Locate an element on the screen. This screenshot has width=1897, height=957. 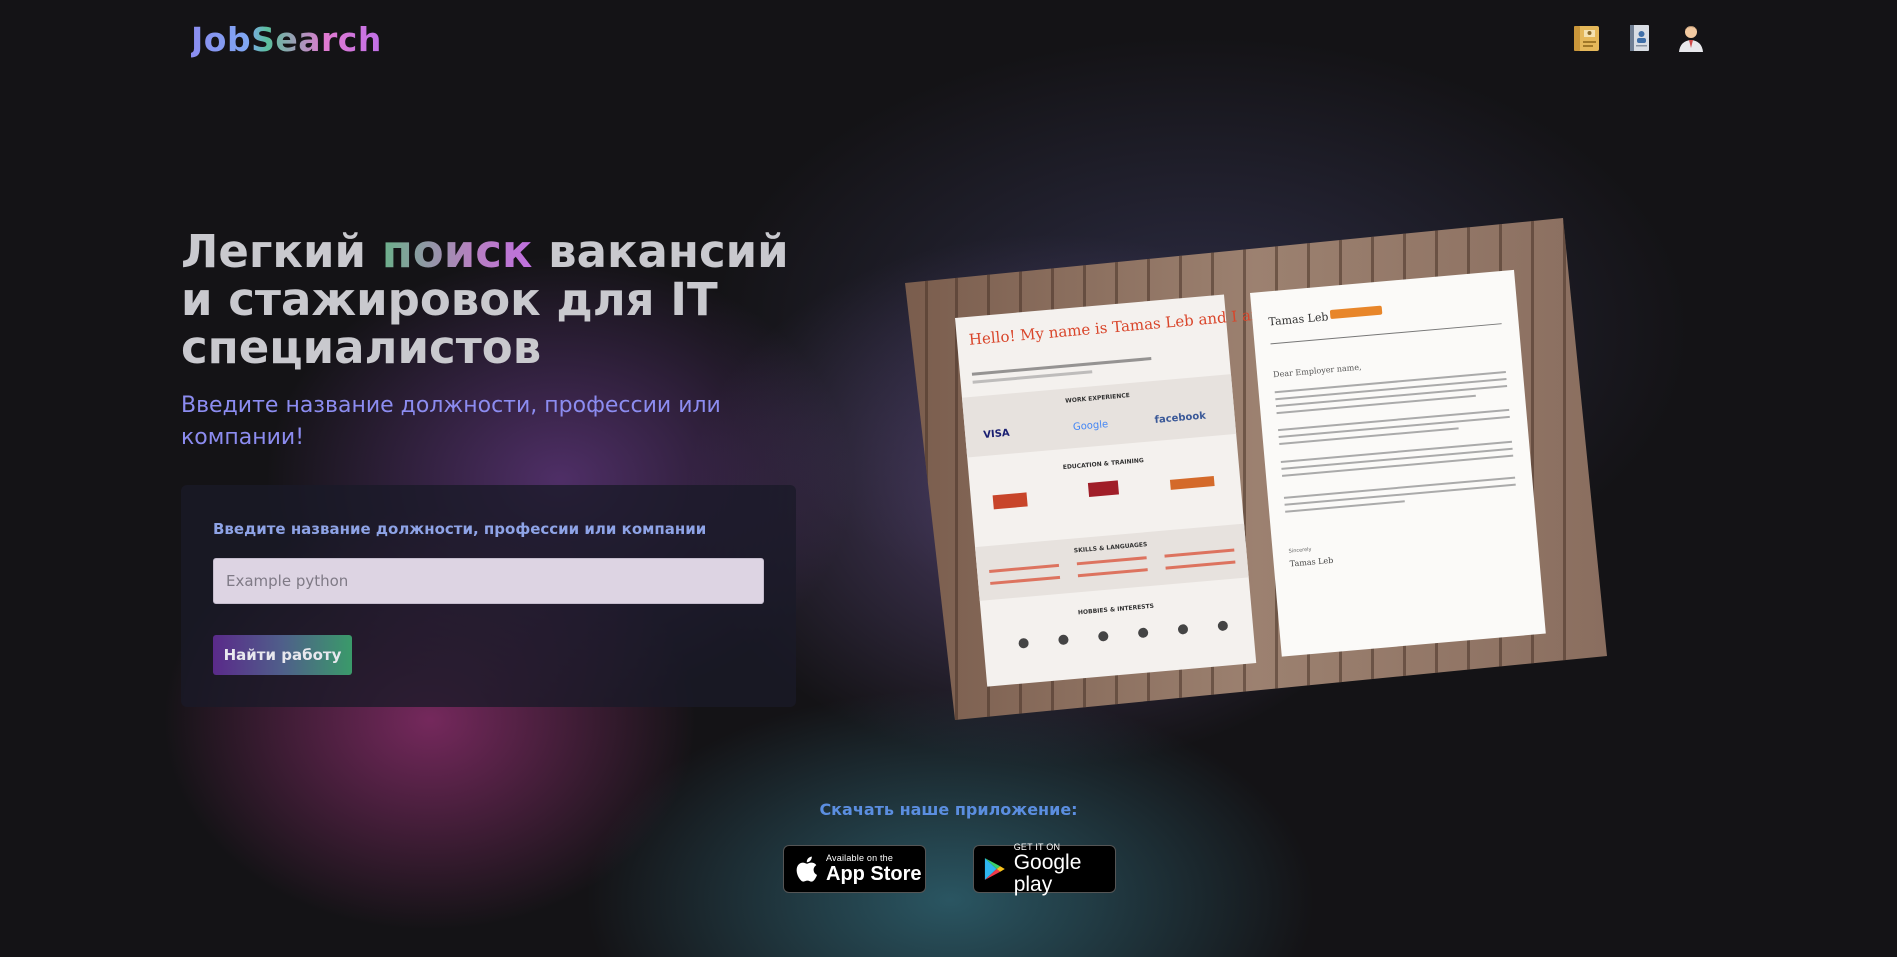
user-profile-icon is located at coordinates (1691, 38).